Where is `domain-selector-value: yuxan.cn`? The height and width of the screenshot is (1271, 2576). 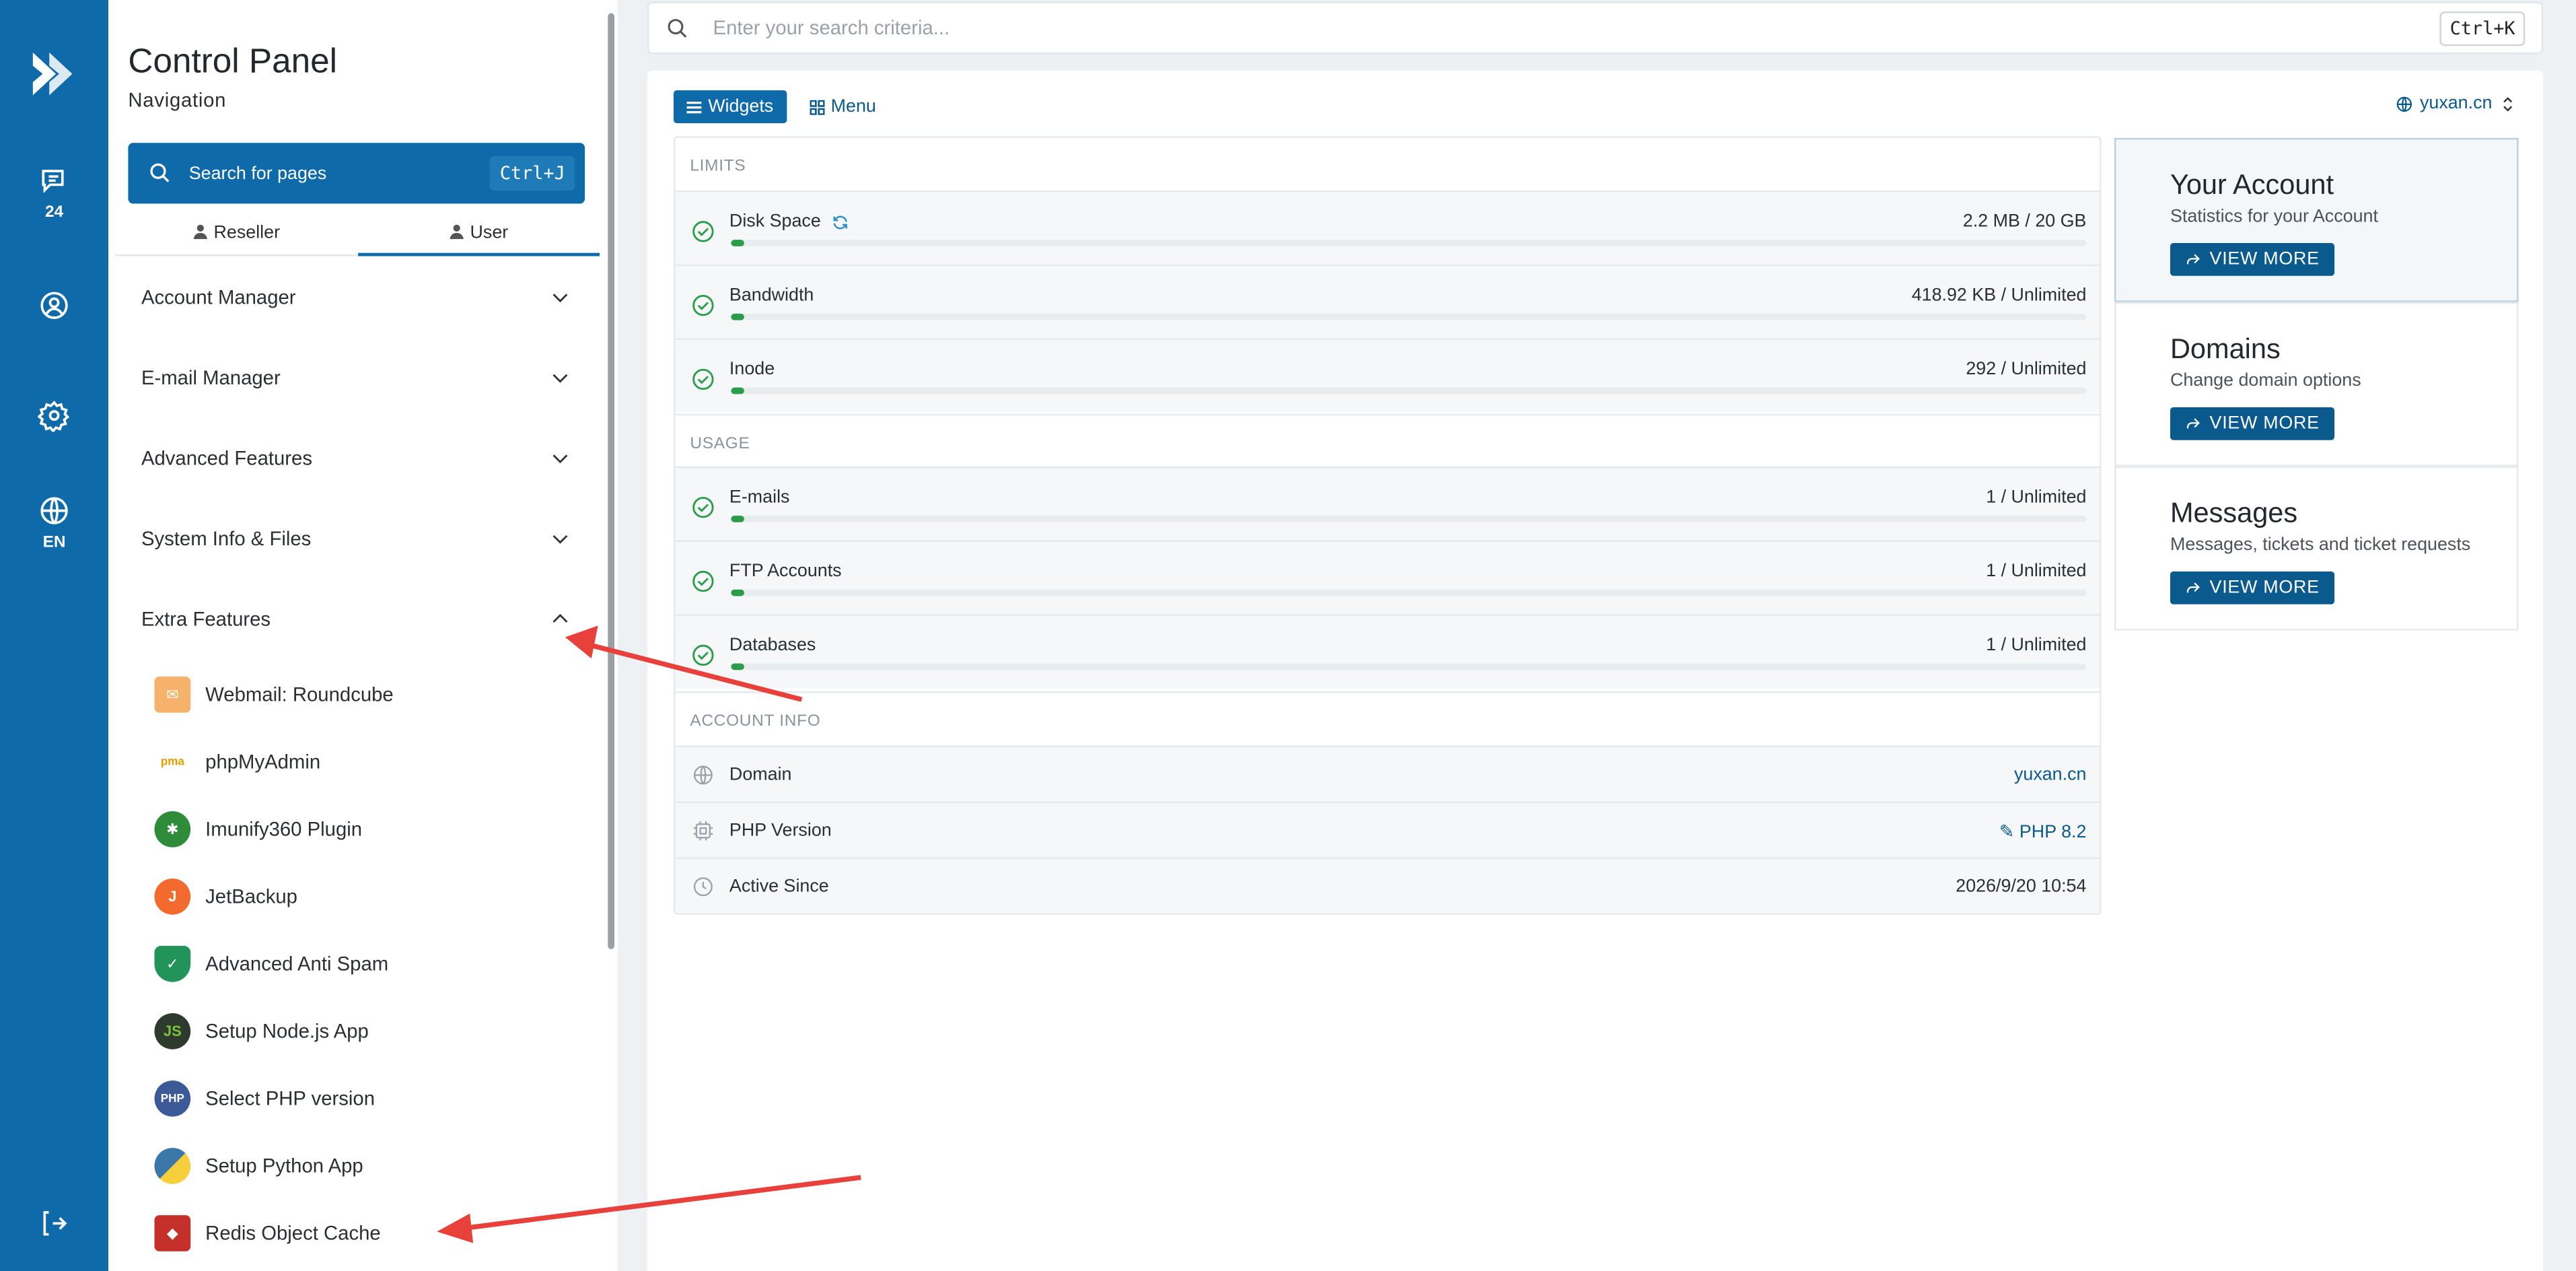
domain-selector-value: yuxan.cn is located at coordinates (2456, 104).